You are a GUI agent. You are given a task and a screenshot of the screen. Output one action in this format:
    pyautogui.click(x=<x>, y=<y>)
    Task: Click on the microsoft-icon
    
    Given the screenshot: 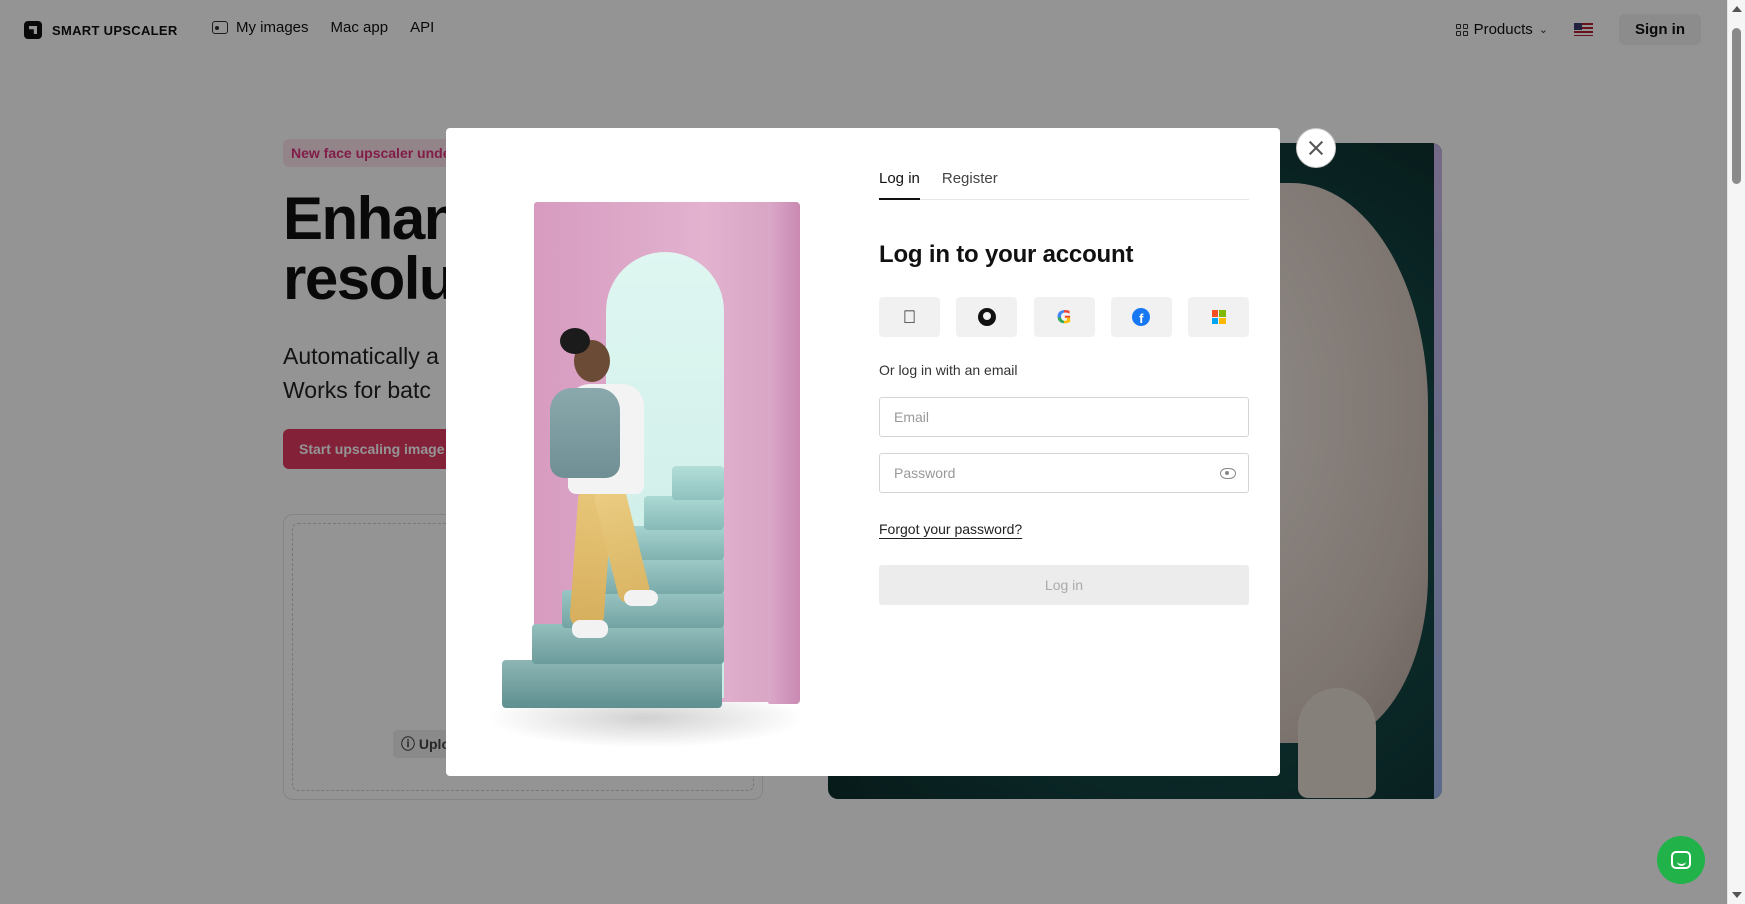 What is the action you would take?
    pyautogui.click(x=1218, y=317)
    